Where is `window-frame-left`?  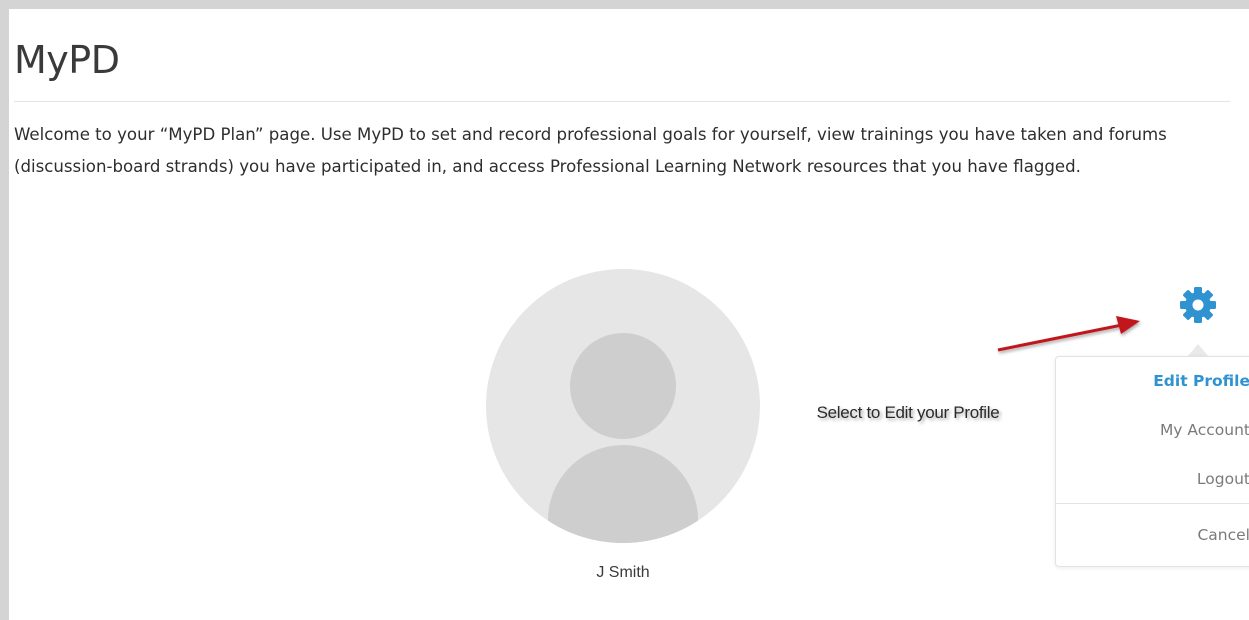 window-frame-left is located at coordinates (4, 310).